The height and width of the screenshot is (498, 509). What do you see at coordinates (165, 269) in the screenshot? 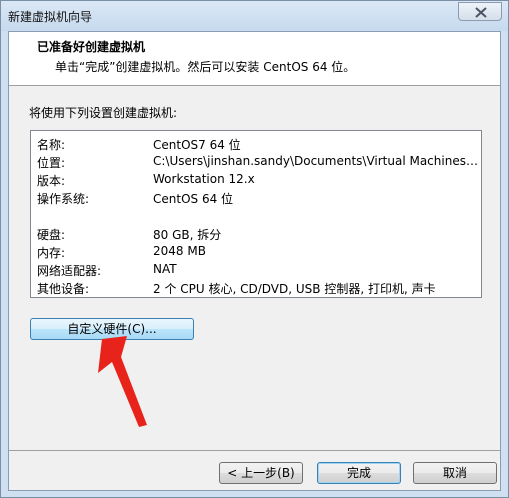
I see `summary-value: NAT` at bounding box center [165, 269].